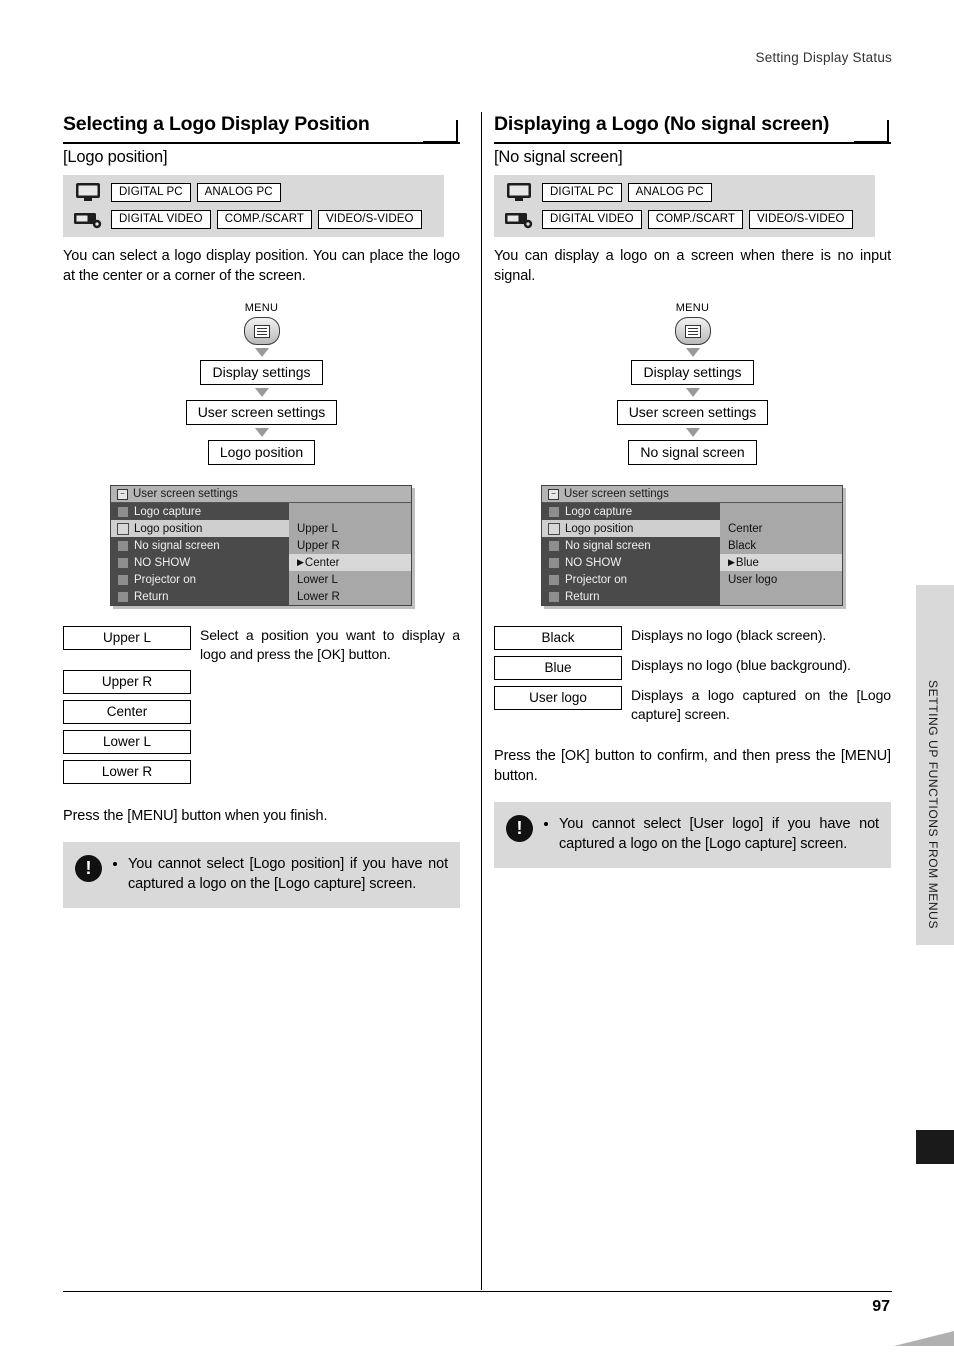  What do you see at coordinates (558, 698) in the screenshot?
I see `option-label: User logo` at bounding box center [558, 698].